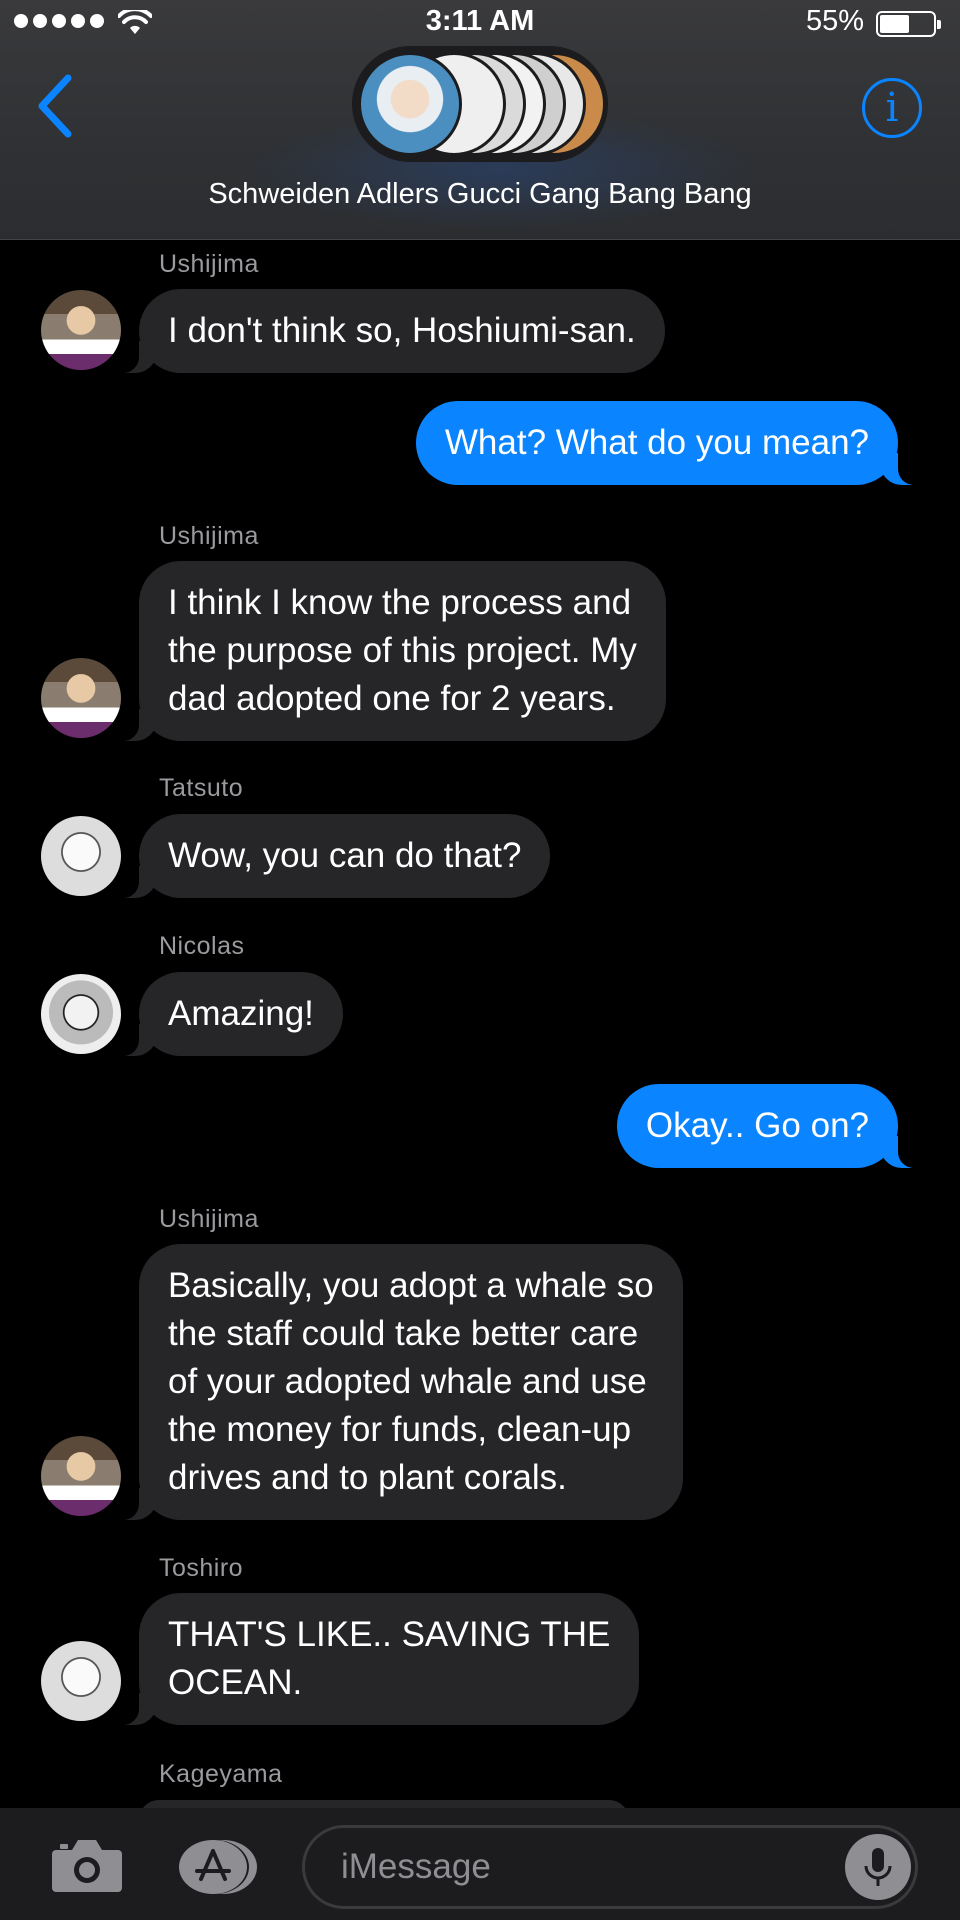 The image size is (960, 1920). I want to click on input-bar, so click(480, 1864).